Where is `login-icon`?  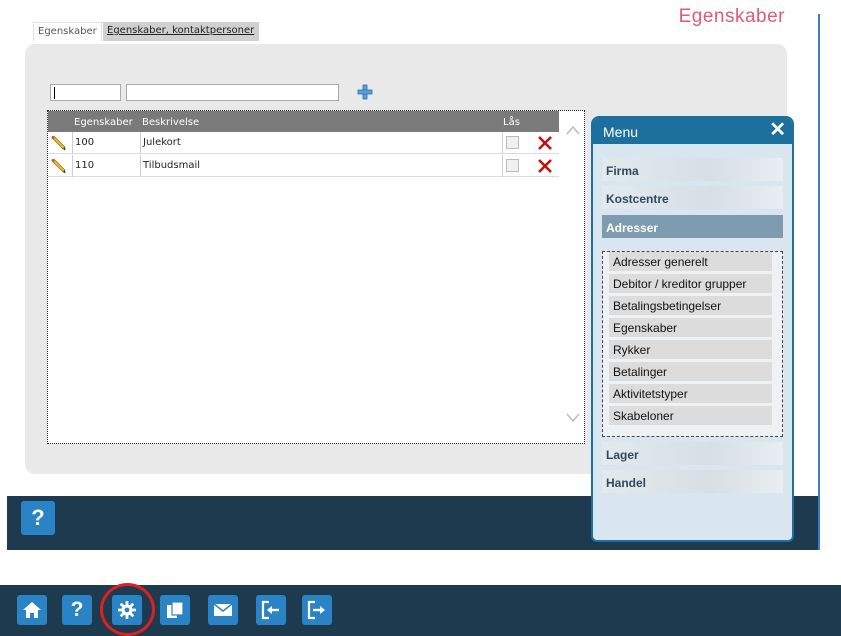
login-icon is located at coordinates (270, 610).